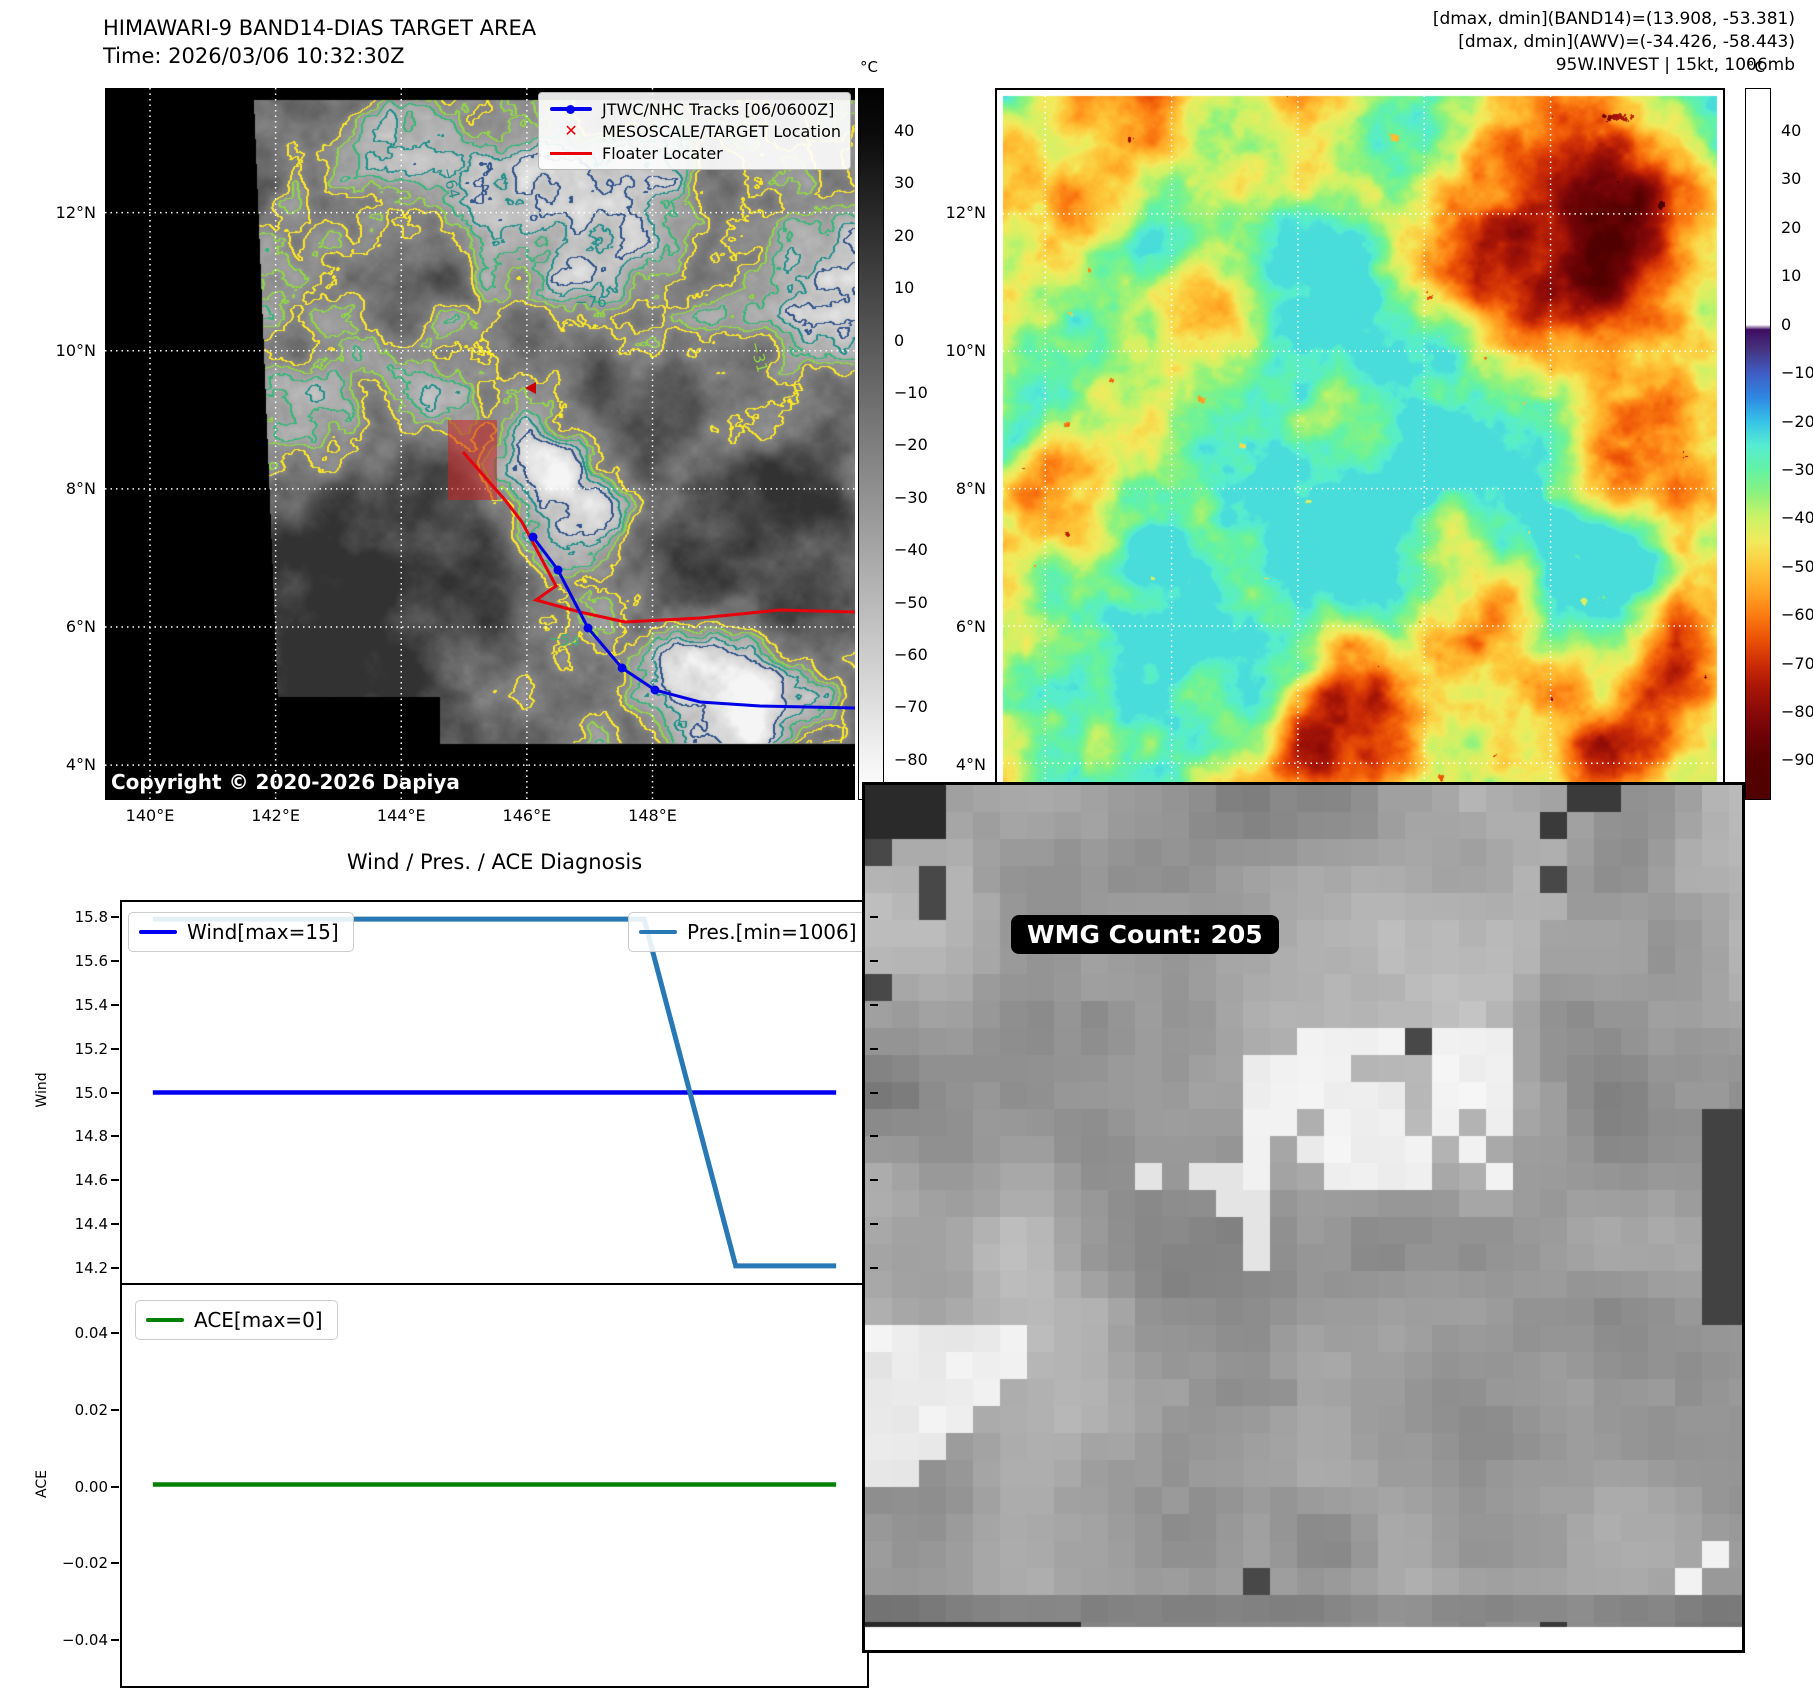 Image resolution: width=1813 pixels, height=1690 pixels. Describe the element at coordinates (91, 1004) in the screenshot. I see `wind-tick-label: 15.4` at that location.